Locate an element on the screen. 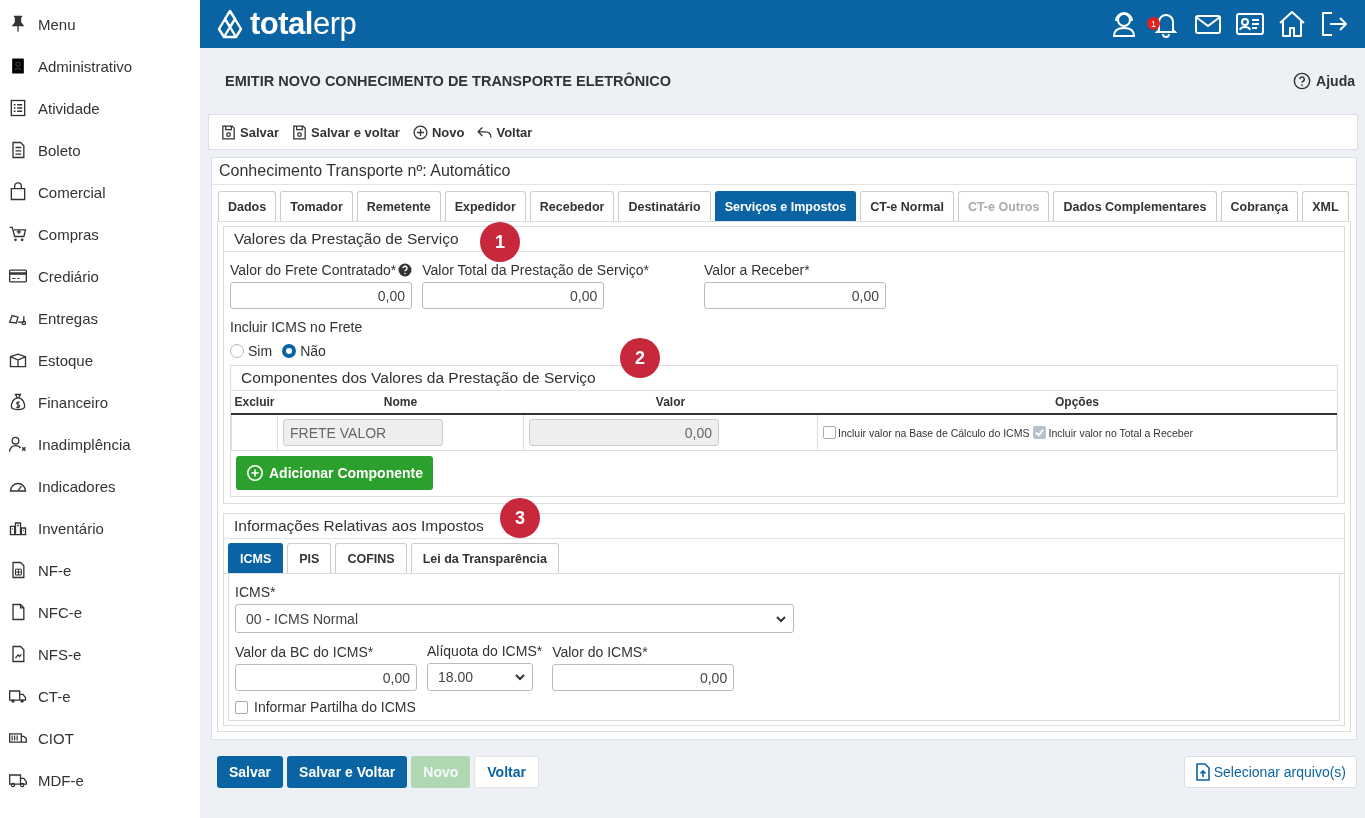  tab: Serviços e Impostos is located at coordinates (785, 206).